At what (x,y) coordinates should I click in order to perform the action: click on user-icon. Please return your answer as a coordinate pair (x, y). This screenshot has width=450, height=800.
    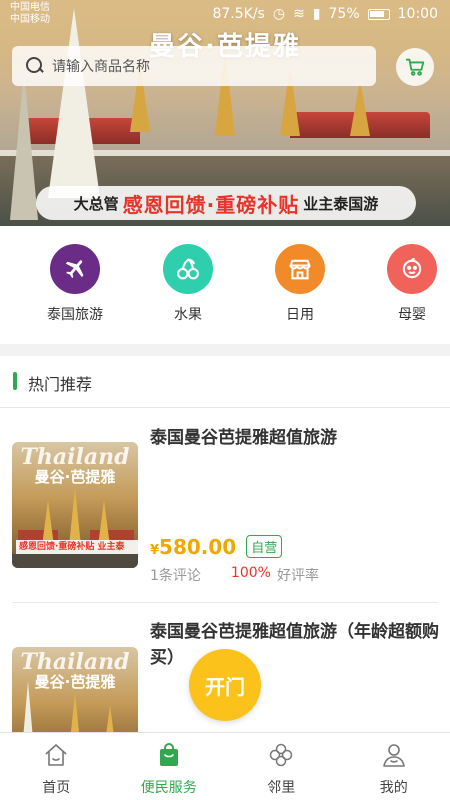
    Looking at the image, I should click on (393, 755).